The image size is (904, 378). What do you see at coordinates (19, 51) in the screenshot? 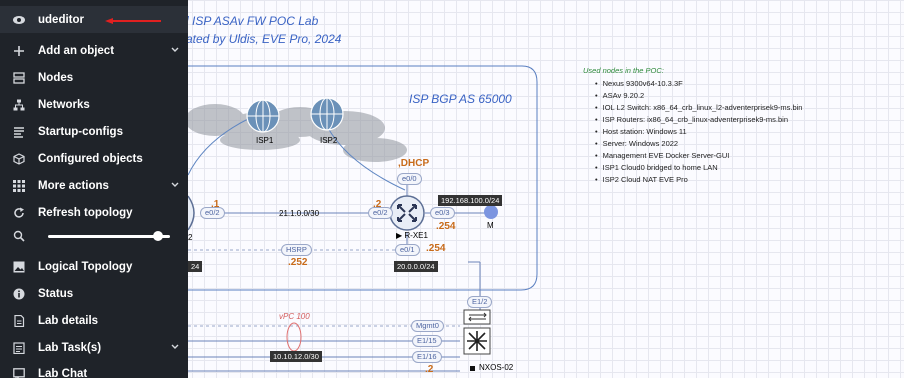
I see `plus-icon` at bounding box center [19, 51].